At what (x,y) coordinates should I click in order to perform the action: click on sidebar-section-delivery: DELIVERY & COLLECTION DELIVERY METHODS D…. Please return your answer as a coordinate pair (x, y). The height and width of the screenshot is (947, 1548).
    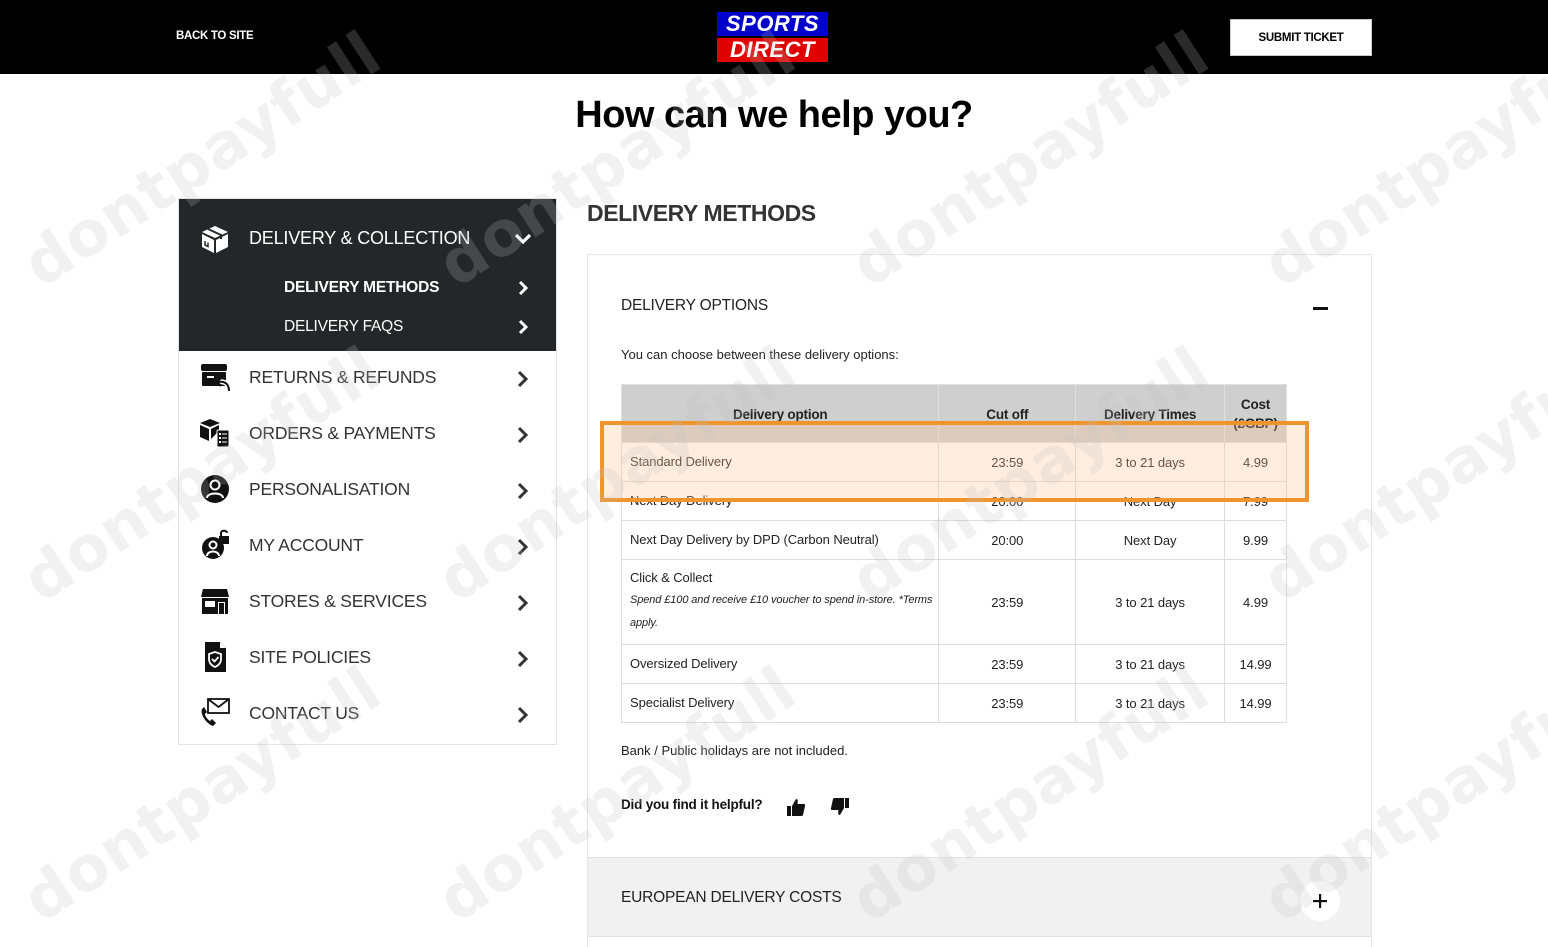
    Looking at the image, I should click on (367, 275).